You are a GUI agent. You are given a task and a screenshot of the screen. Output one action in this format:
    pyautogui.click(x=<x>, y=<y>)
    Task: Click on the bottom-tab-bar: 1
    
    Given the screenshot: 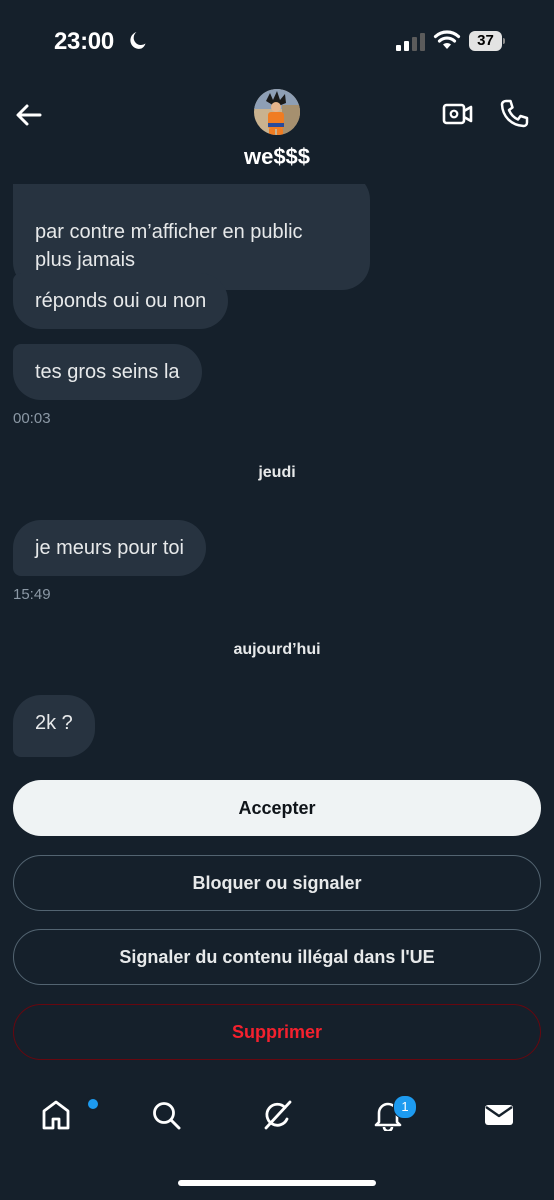 What is the action you would take?
    pyautogui.click(x=277, y=1117)
    